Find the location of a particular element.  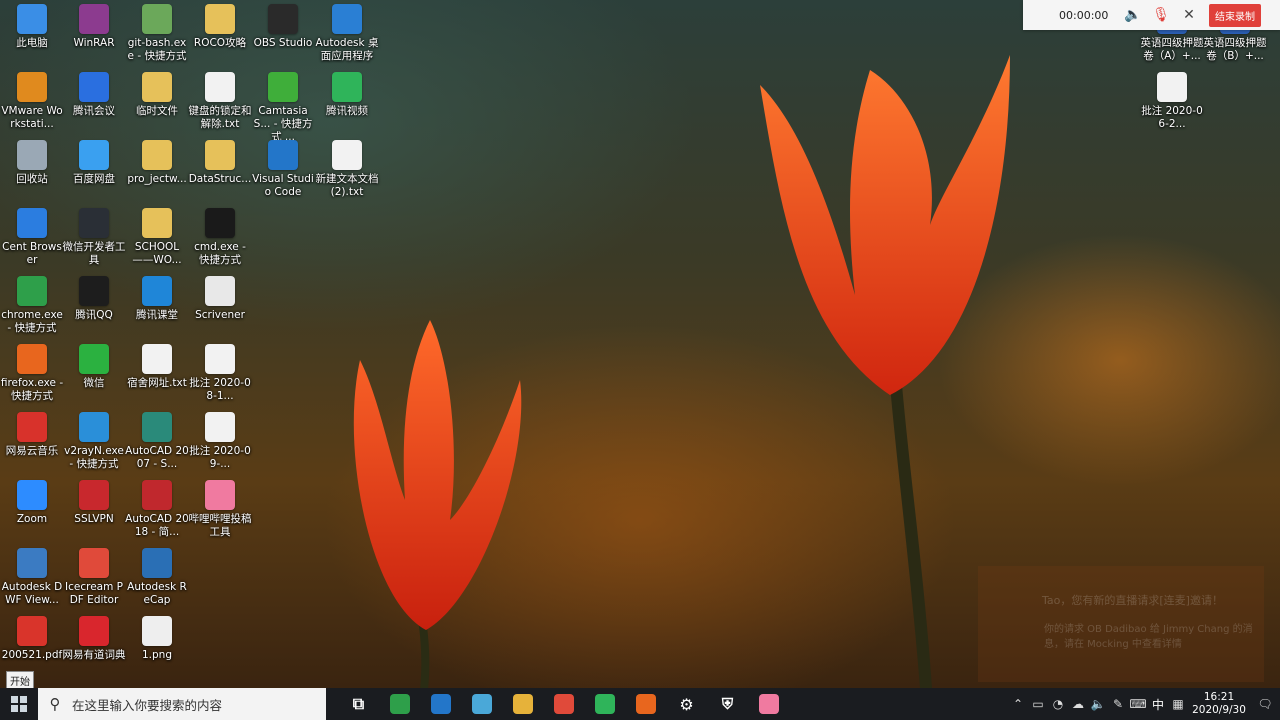

desktop-icon: Visual Studio Code is located at coordinates (283, 169).